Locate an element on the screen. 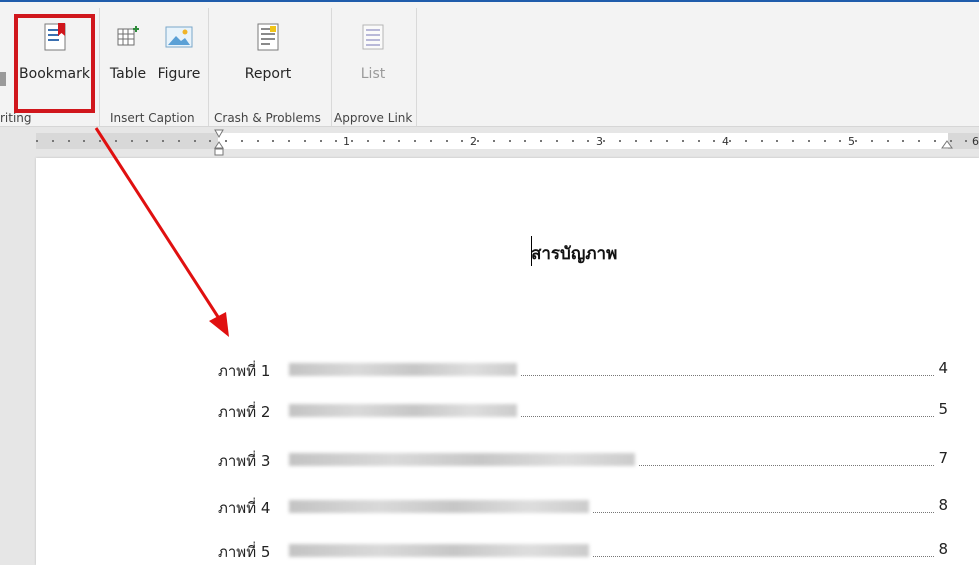 The image size is (979, 565). annotation-arrow is located at coordinates (161, 232).